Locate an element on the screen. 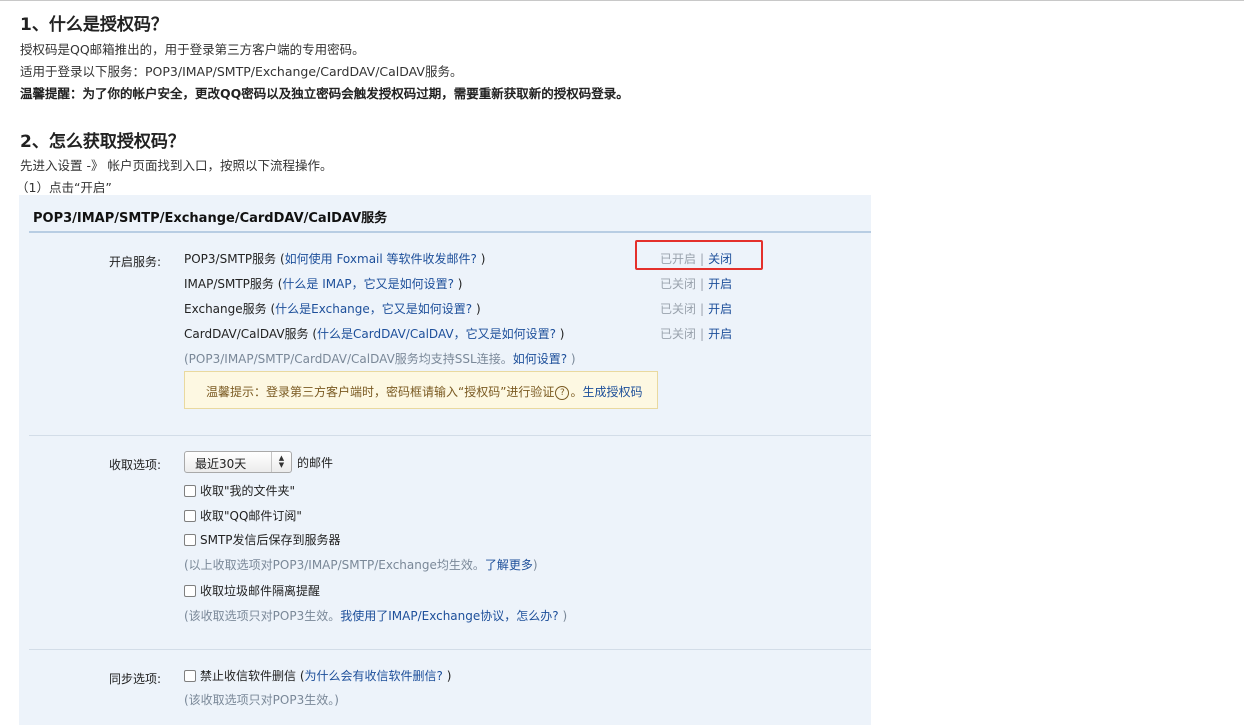 The image size is (1244, 725). service-status-exchange: 已关闭 | 开启 is located at coordinates (696, 308).